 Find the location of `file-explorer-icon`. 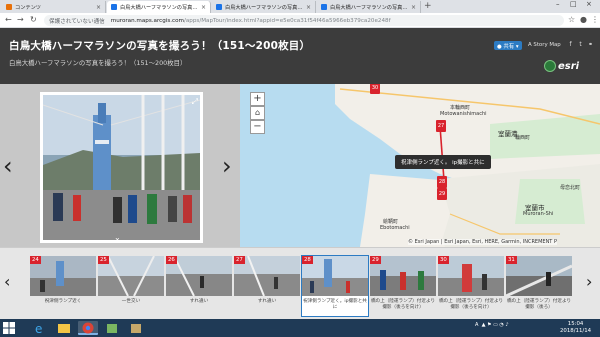

file-explorer-icon is located at coordinates (64, 328).